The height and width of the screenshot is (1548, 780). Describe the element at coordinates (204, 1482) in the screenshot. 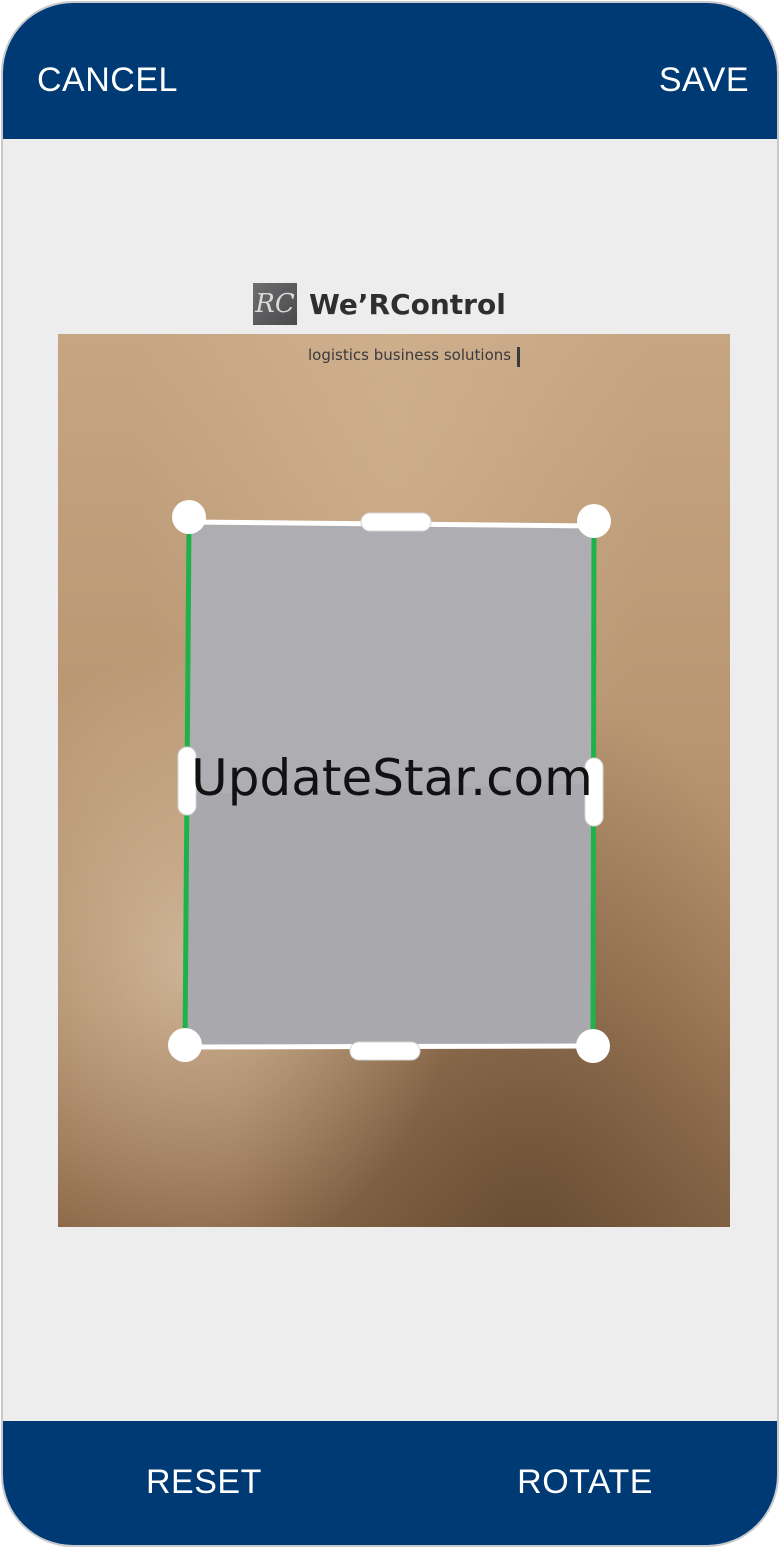

I see `reset-button: RESET` at that location.